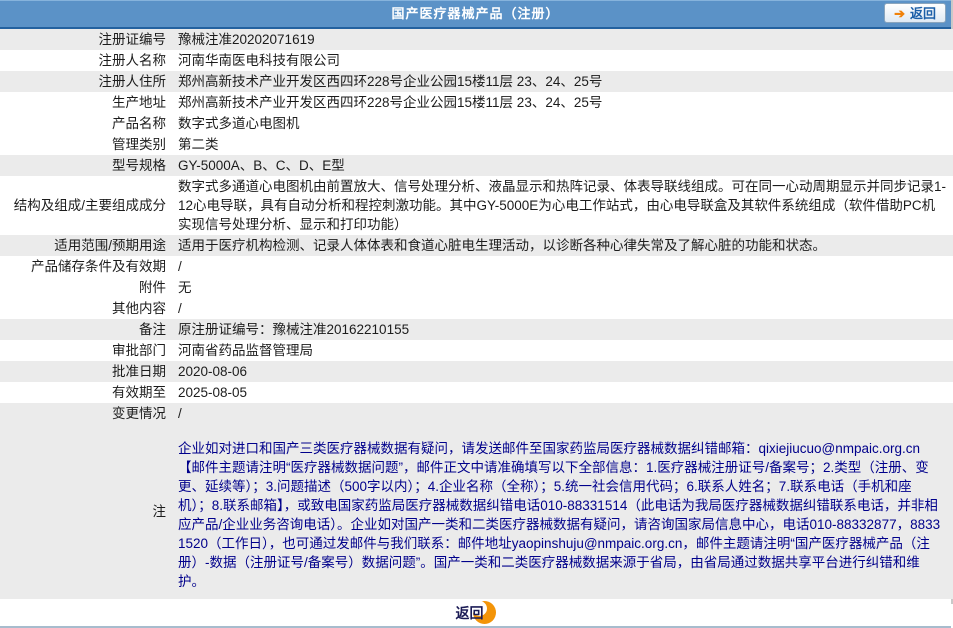  I want to click on table-row: 有效期至 2025-08-05, so click(476, 392).